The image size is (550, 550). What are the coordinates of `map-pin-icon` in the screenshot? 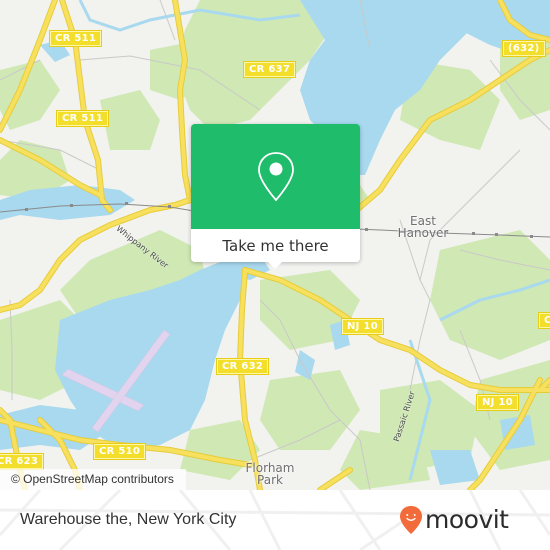 It's located at (275, 176).